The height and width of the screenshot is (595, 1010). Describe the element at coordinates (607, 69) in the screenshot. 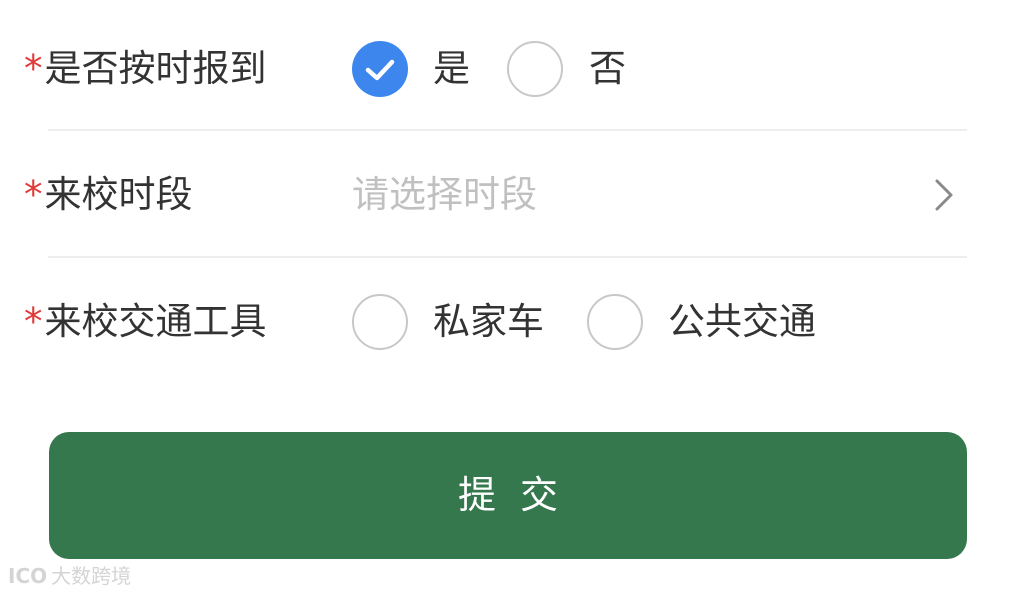

I see `radio-no-label: 否` at that location.